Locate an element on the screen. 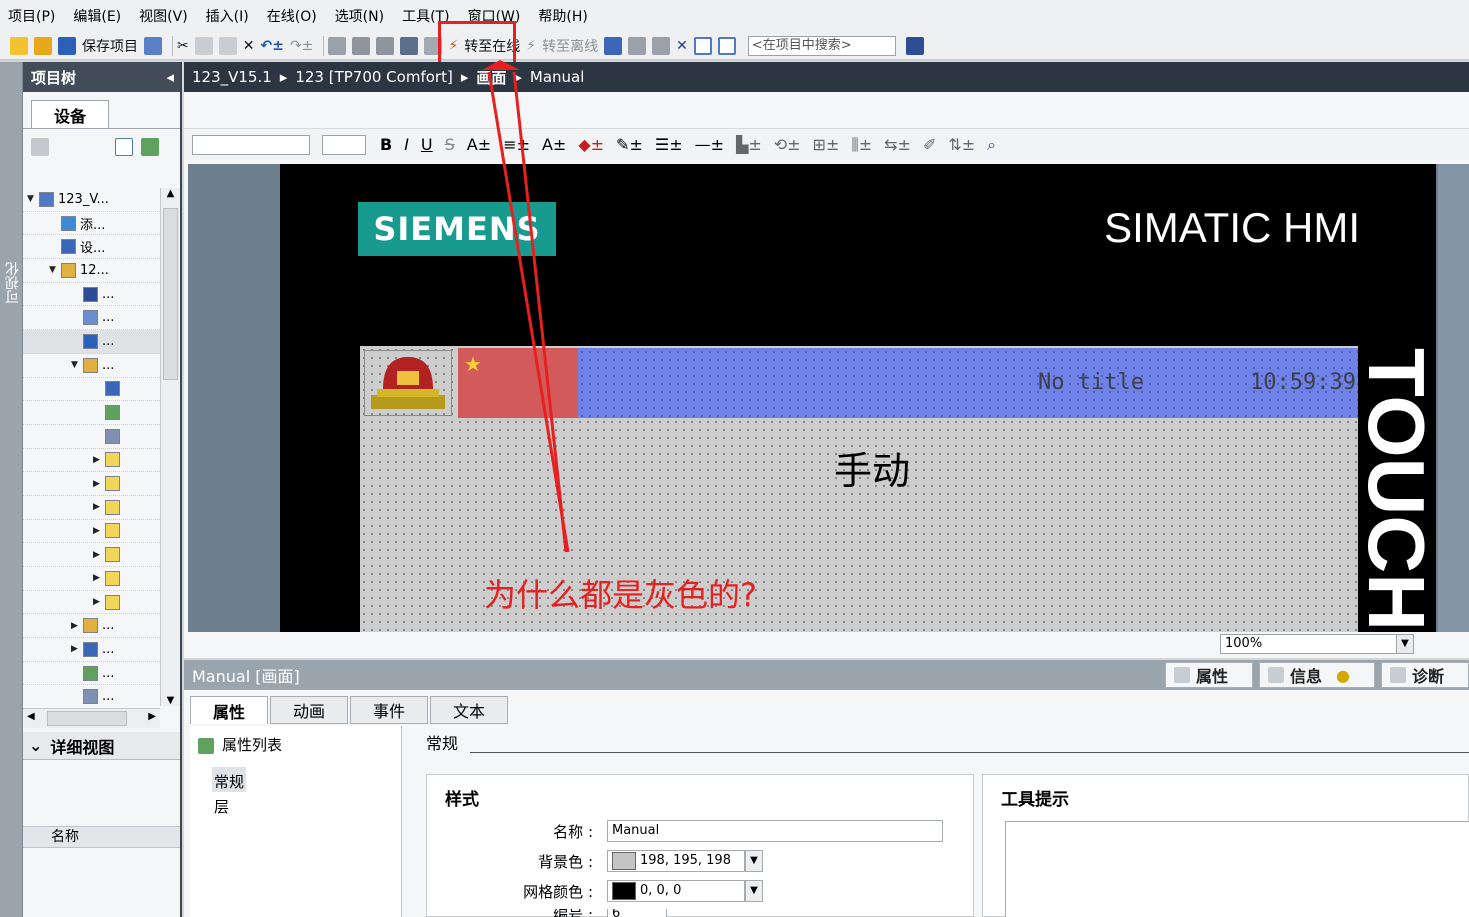 The image size is (1469, 917). menu-item-3: 插入(I) is located at coordinates (227, 16).